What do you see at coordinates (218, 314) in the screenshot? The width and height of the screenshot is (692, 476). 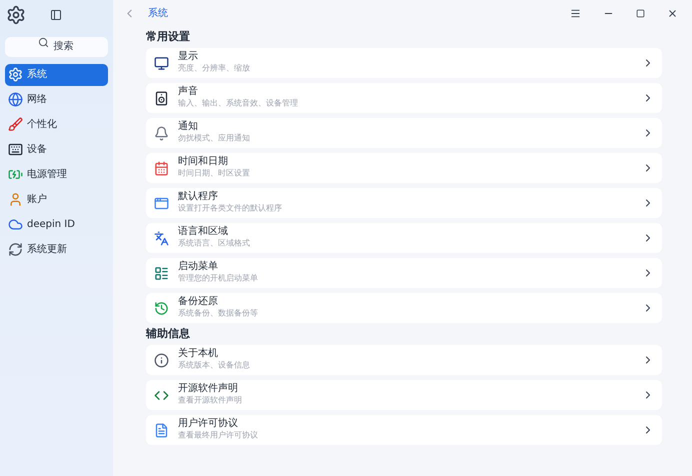 I see `card-subtitle: 系统备份、数据备份等` at bounding box center [218, 314].